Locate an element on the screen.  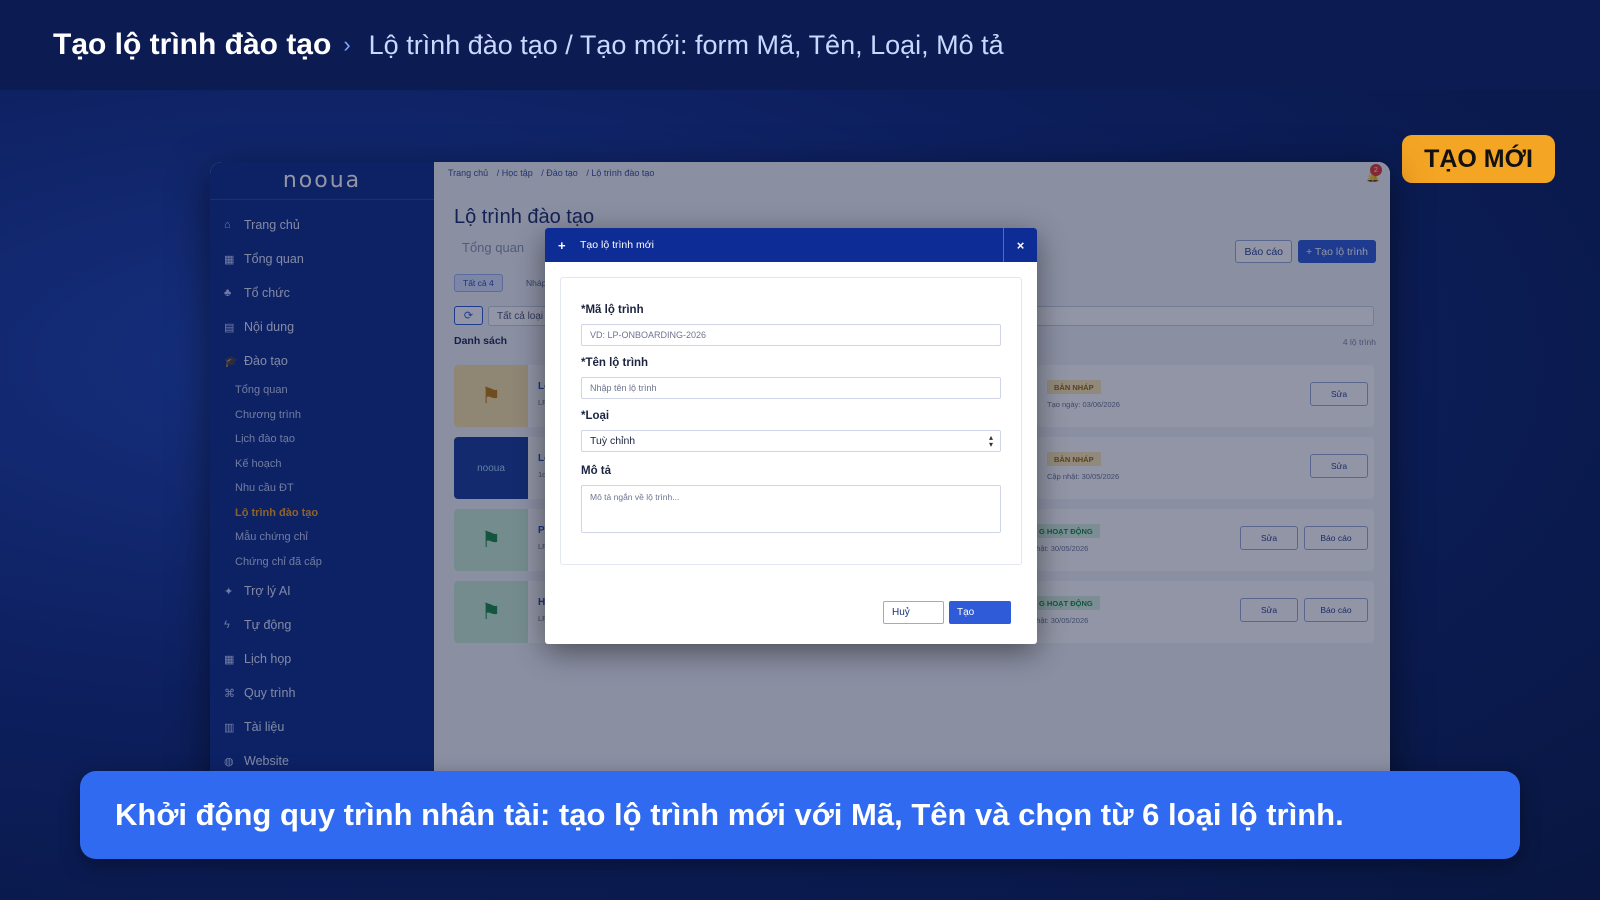
chevron-right-icon: › is located at coordinates (347, 44).